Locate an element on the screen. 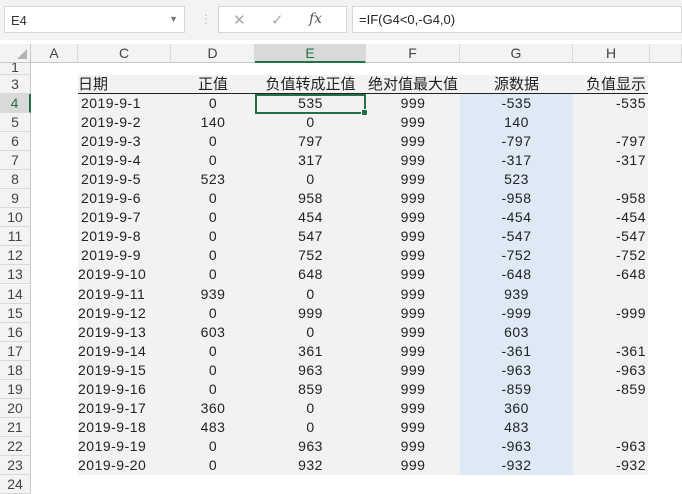 The image size is (682, 494). cell-neg-to-pos: 361 is located at coordinates (310, 351).